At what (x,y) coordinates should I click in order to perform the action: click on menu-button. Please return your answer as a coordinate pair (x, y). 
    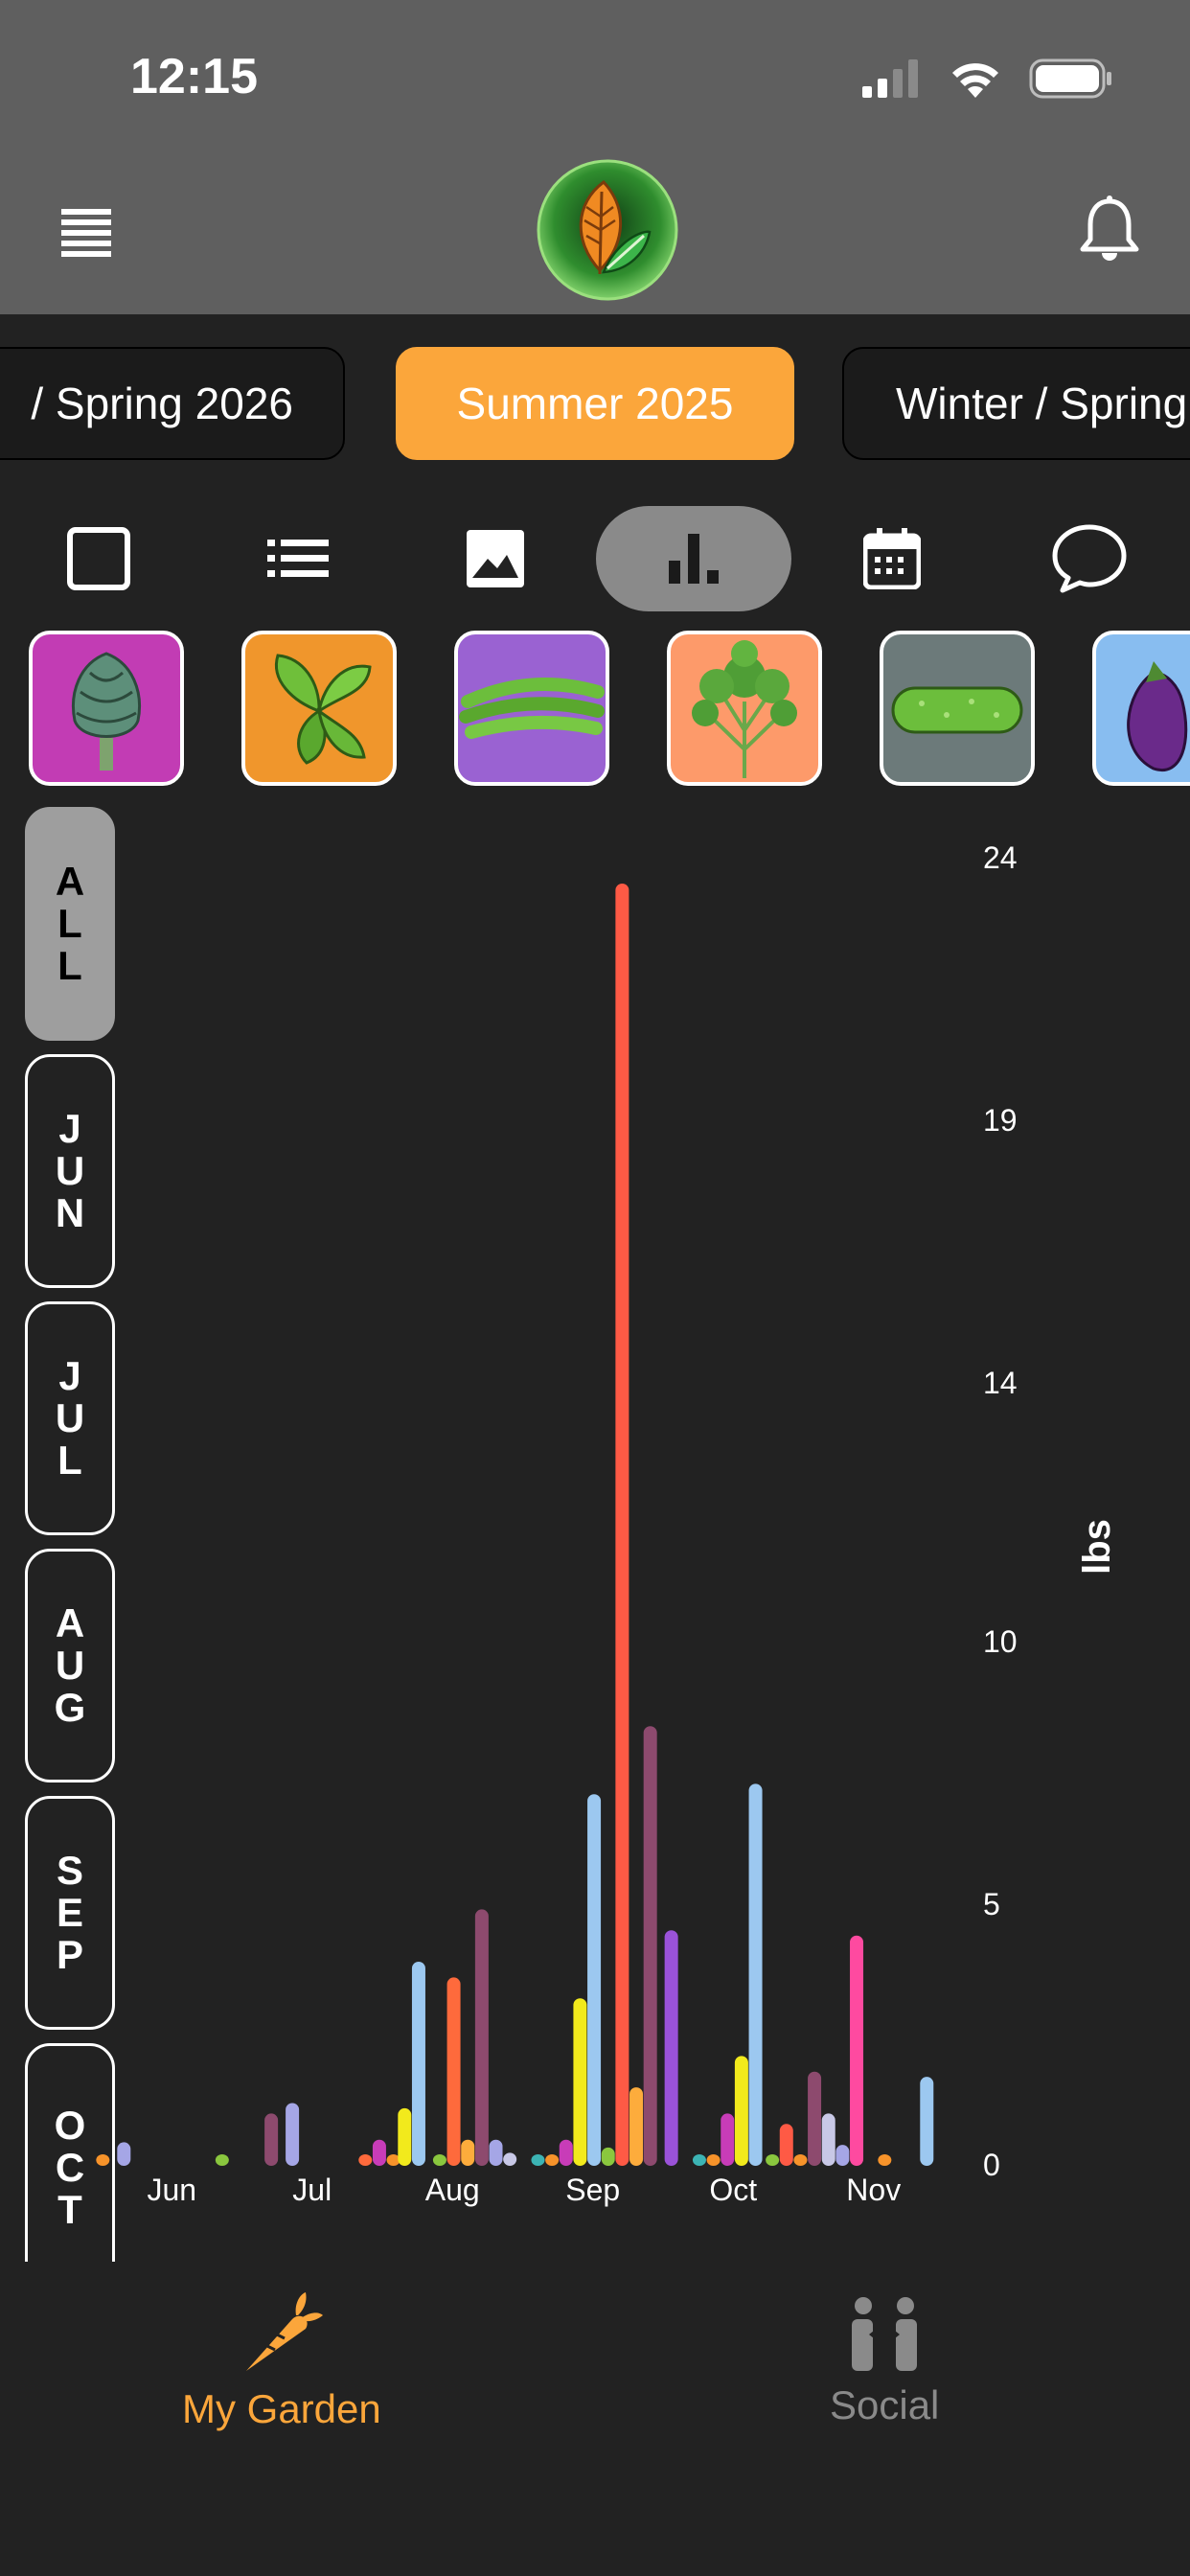
    Looking at the image, I should click on (86, 232).